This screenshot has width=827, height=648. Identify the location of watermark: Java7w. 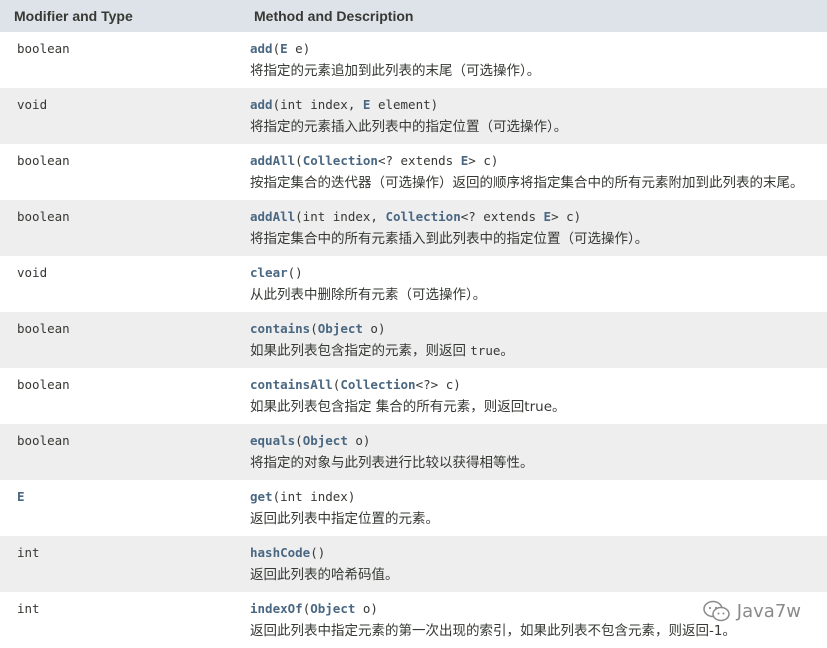
(752, 611).